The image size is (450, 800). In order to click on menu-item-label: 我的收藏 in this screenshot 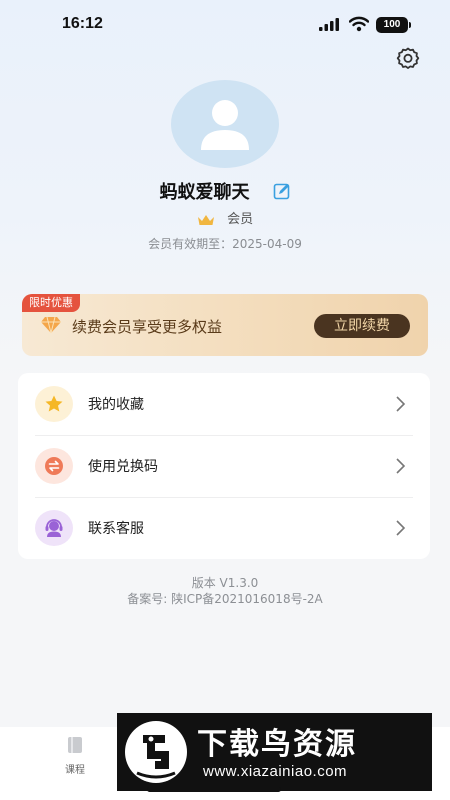, I will do `click(116, 405)`.